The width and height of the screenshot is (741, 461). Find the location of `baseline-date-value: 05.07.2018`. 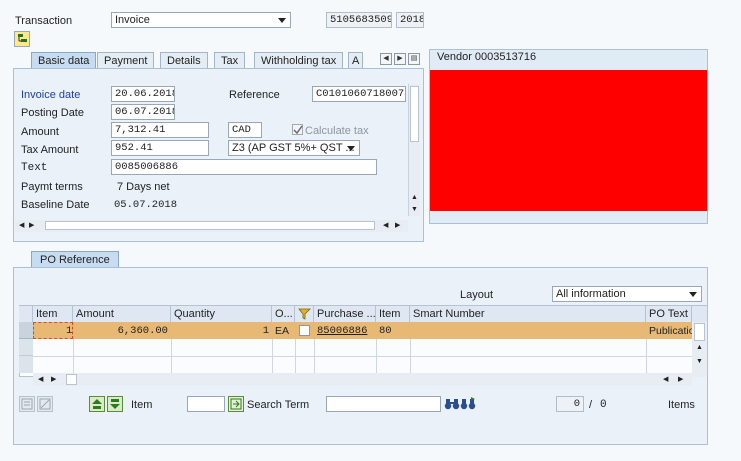

baseline-date-value: 05.07.2018 is located at coordinates (146, 205).